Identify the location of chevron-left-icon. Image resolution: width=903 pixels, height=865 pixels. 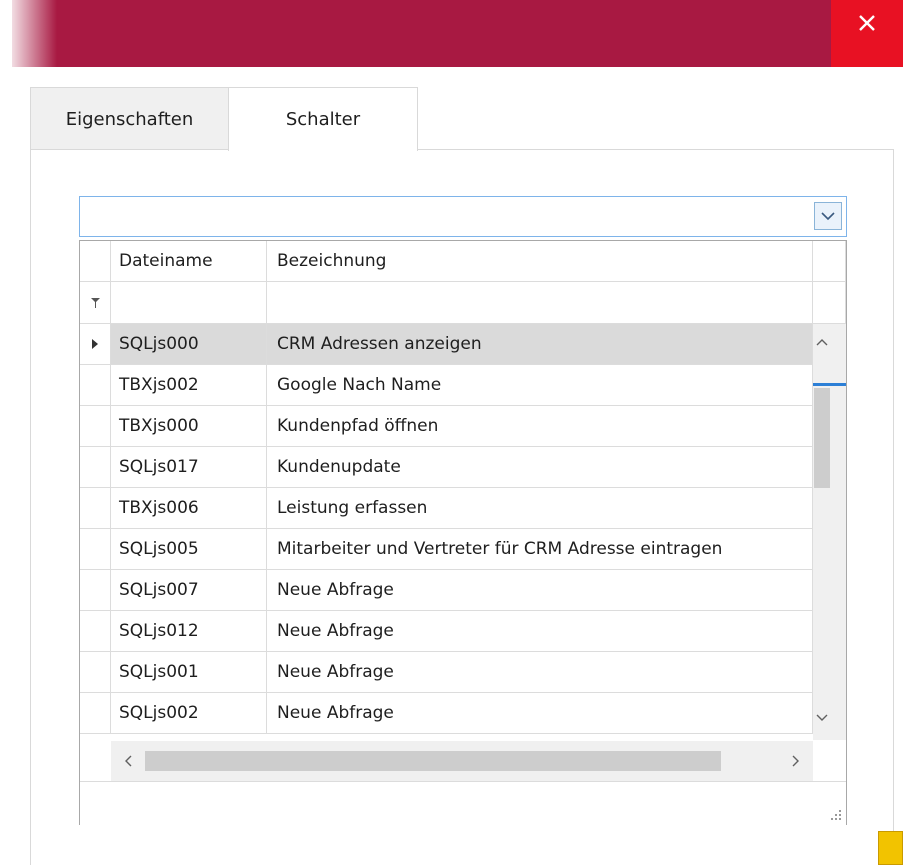
(128, 761).